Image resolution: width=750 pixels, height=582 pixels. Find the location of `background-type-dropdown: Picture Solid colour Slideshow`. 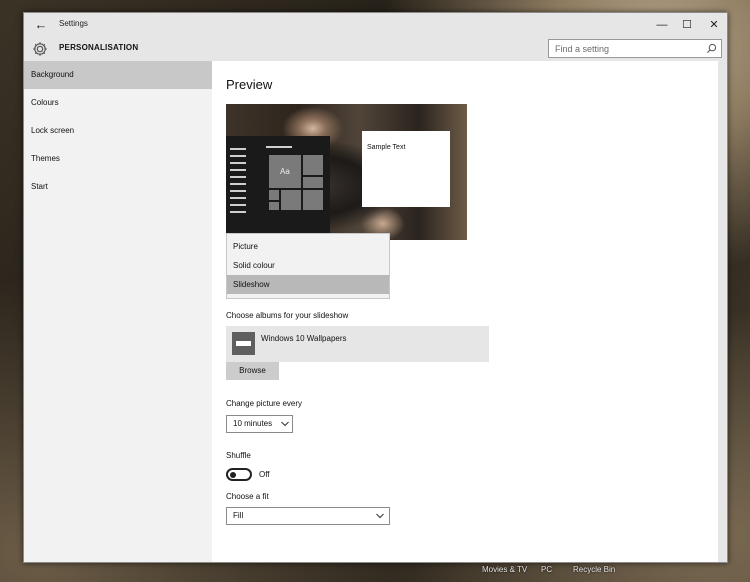

background-type-dropdown: Picture Solid colour Slideshow is located at coordinates (308, 266).